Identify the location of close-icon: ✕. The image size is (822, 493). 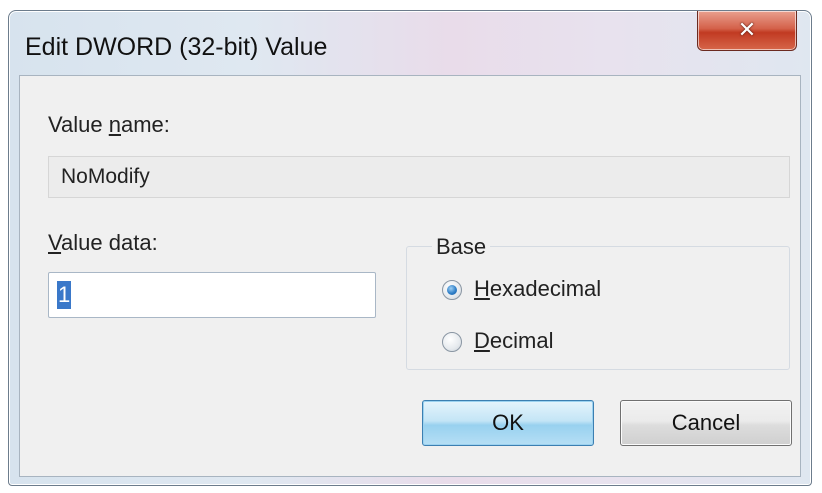
(747, 30).